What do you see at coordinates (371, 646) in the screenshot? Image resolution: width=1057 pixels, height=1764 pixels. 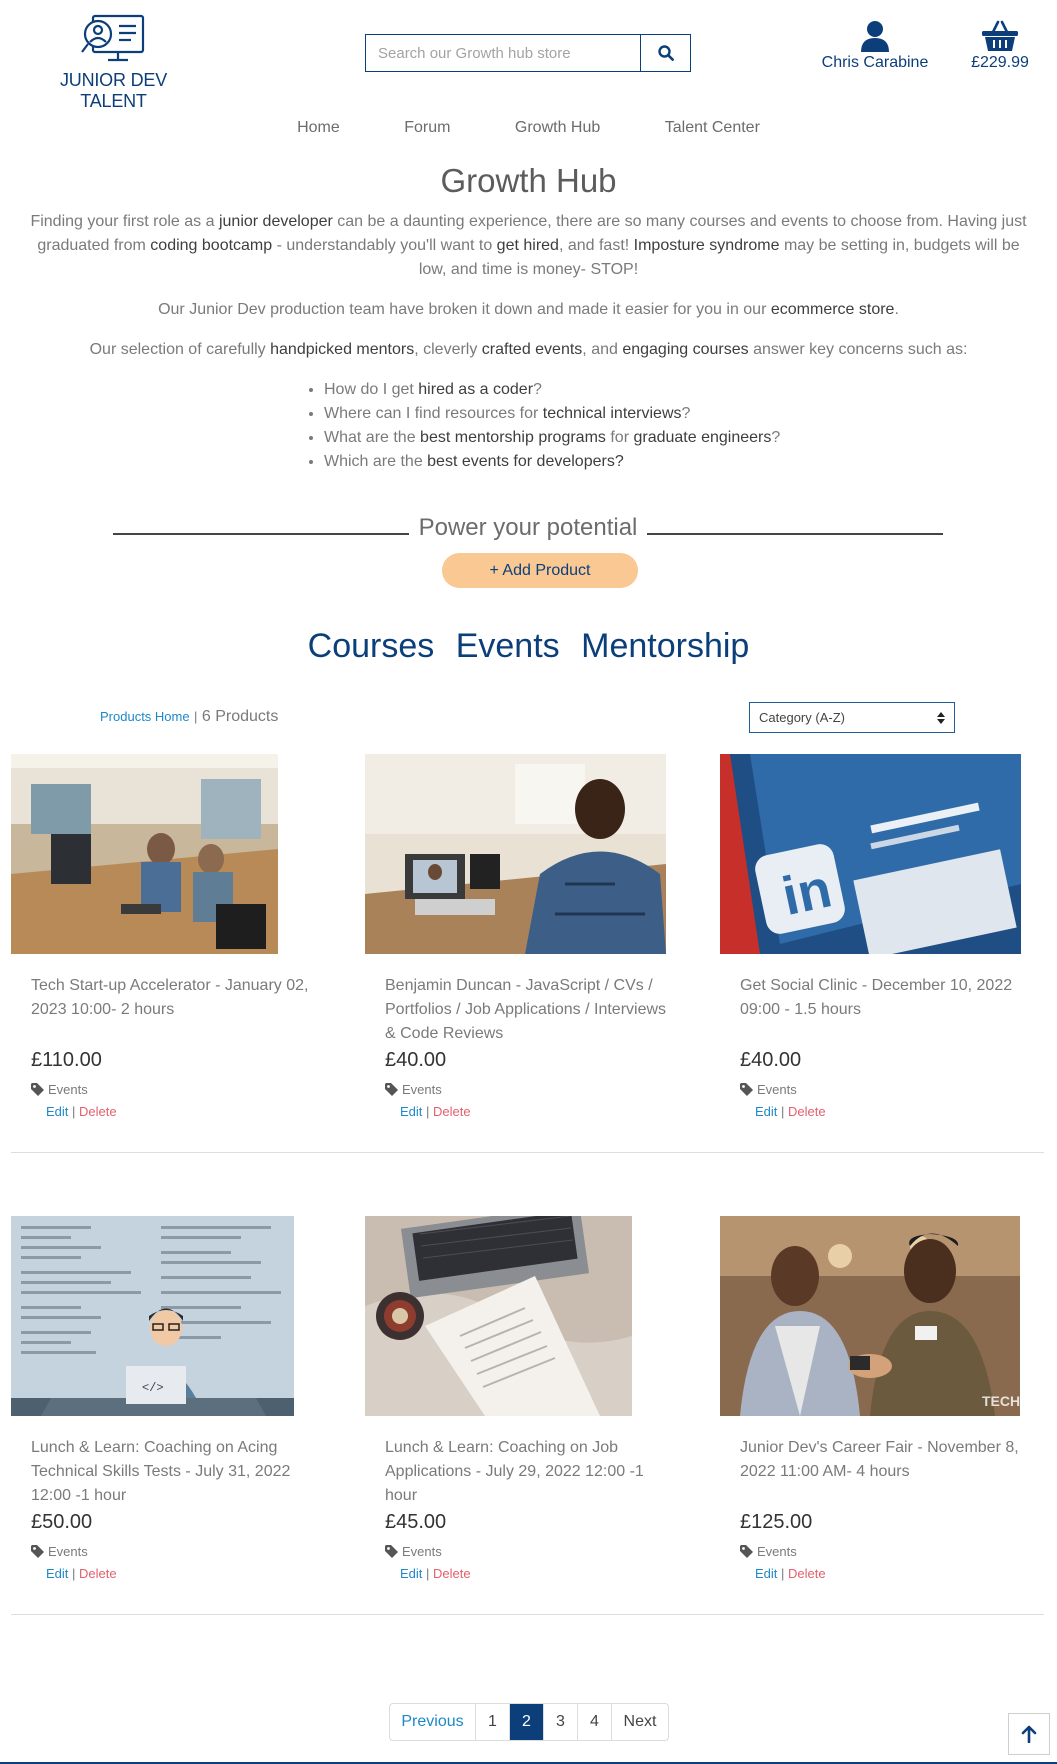 I see `category-courses: Courses` at bounding box center [371, 646].